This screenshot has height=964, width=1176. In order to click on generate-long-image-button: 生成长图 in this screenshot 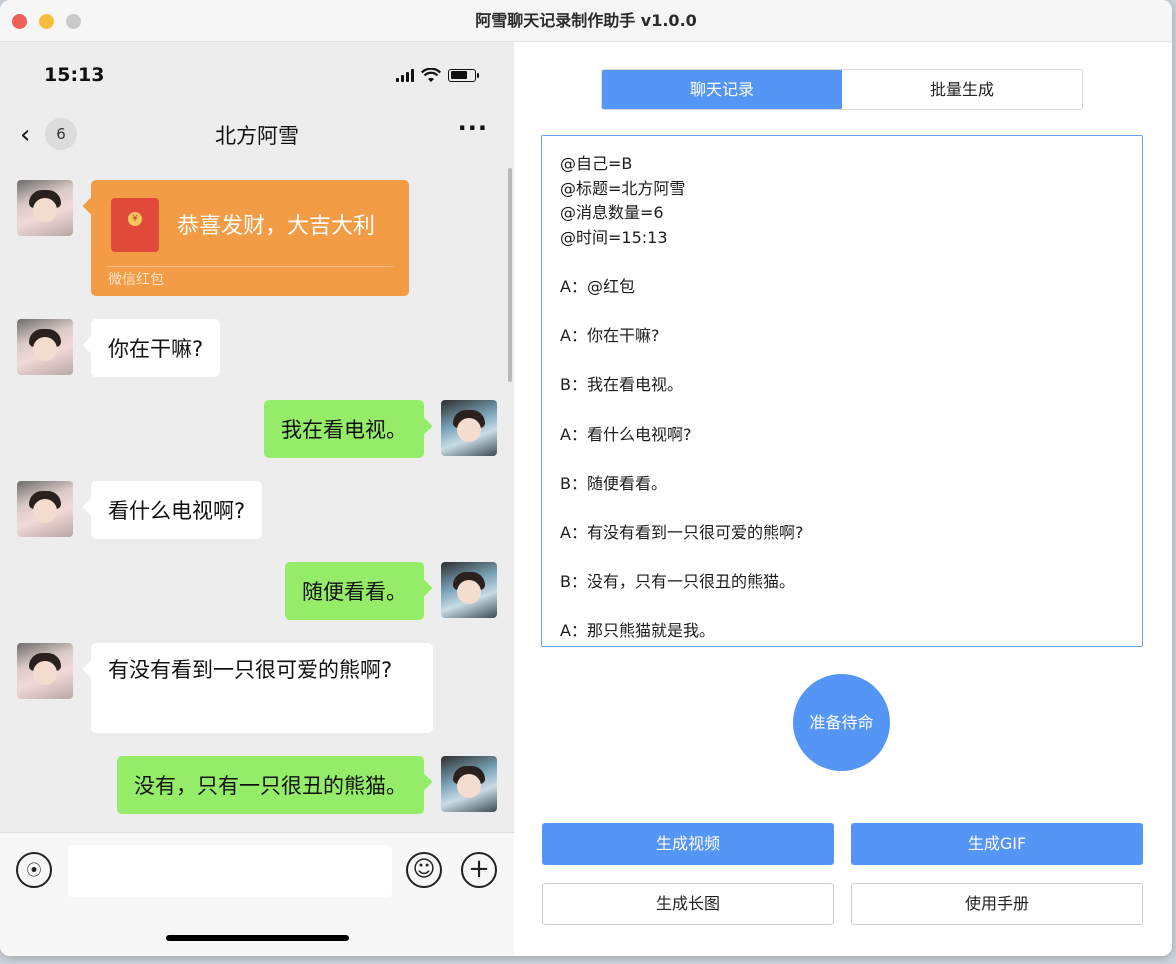, I will do `click(688, 904)`.